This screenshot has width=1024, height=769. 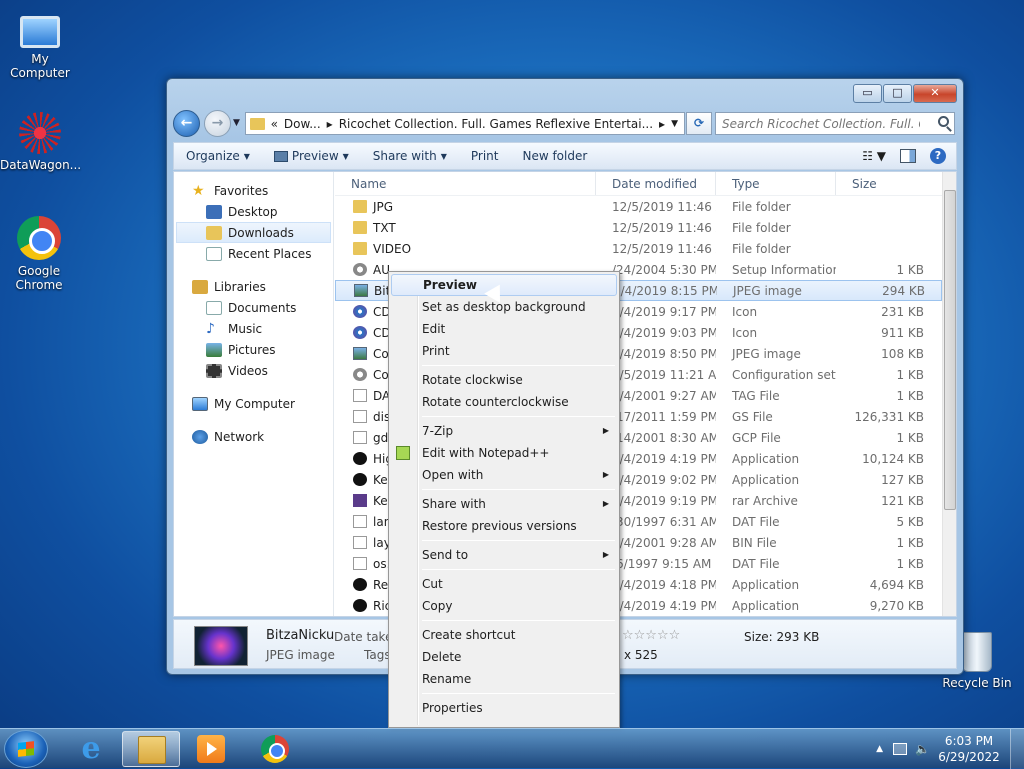 What do you see at coordinates (504, 679) in the screenshot?
I see `menu-item-rename: Rename` at bounding box center [504, 679].